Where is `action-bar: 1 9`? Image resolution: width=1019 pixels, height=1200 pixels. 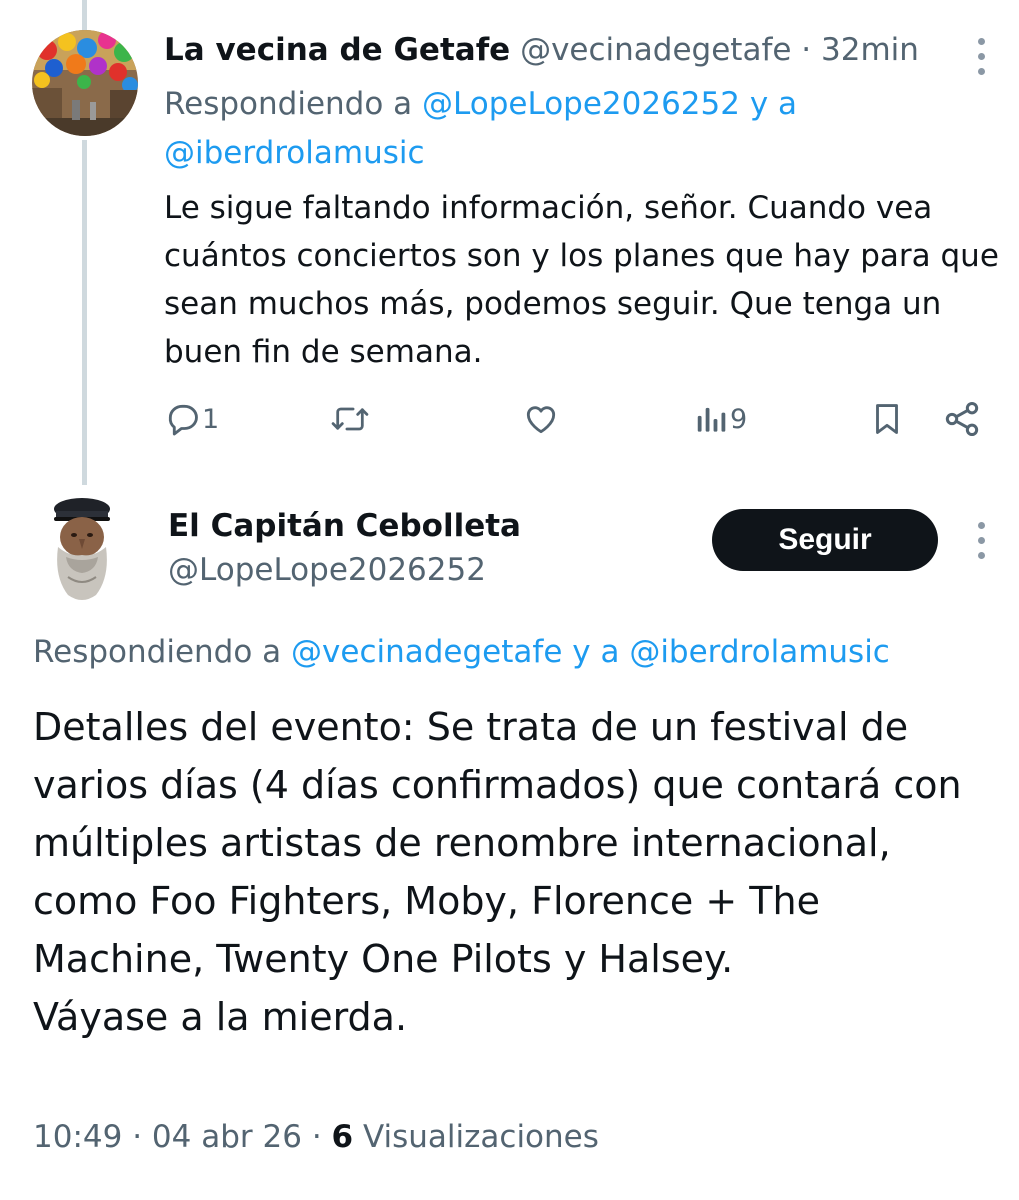
action-bar: 1 9 is located at coordinates (575, 419).